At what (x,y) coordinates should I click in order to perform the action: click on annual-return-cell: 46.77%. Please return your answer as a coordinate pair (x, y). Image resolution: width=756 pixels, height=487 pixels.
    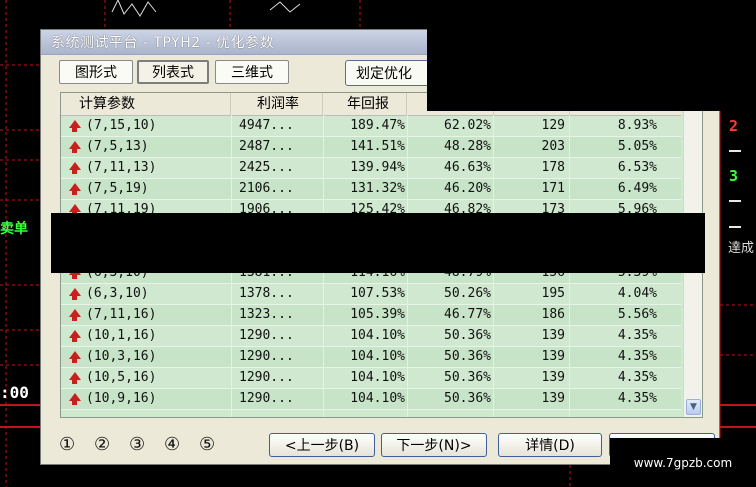
    Looking at the image, I should click on (467, 314).